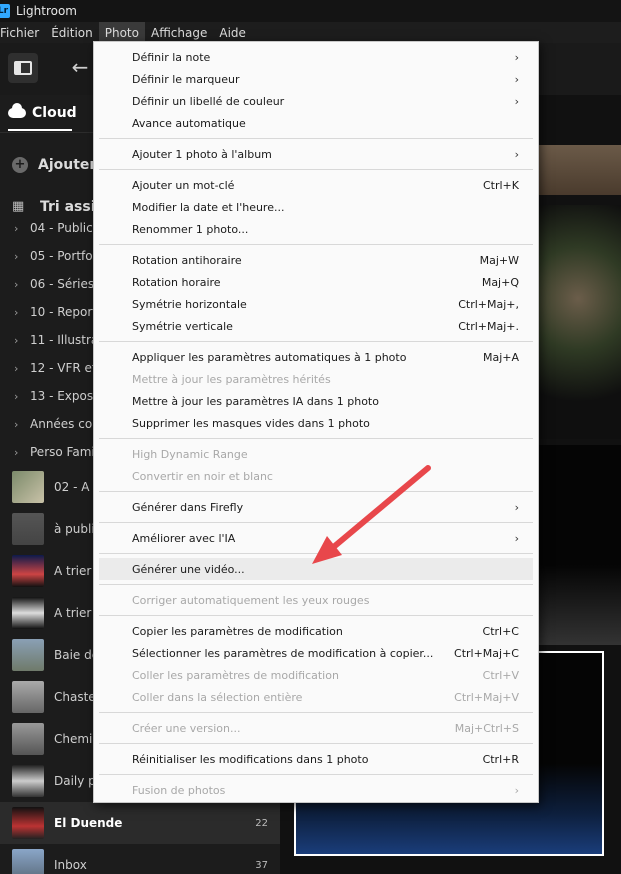 The width and height of the screenshot is (621, 874). I want to click on menu-aide: Aide, so click(232, 32).